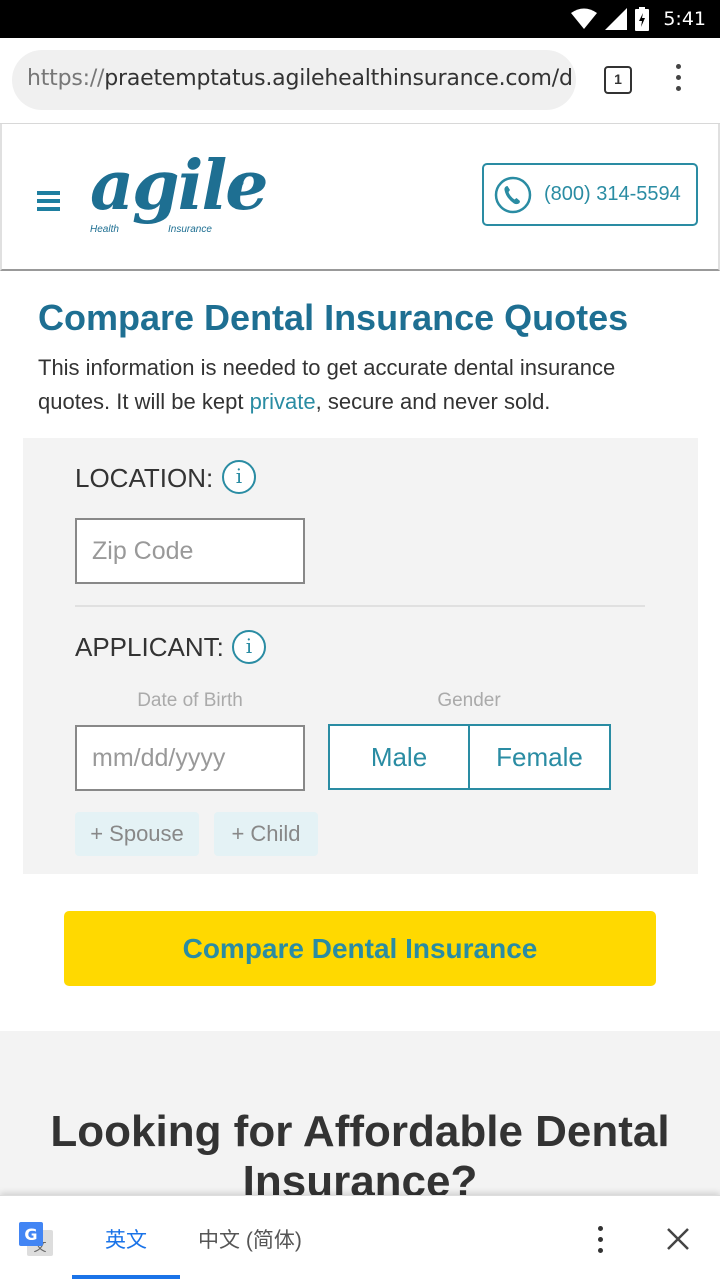 Image resolution: width=720 pixels, height=1280 pixels. I want to click on hamburger-menu-icon, so click(48, 201).